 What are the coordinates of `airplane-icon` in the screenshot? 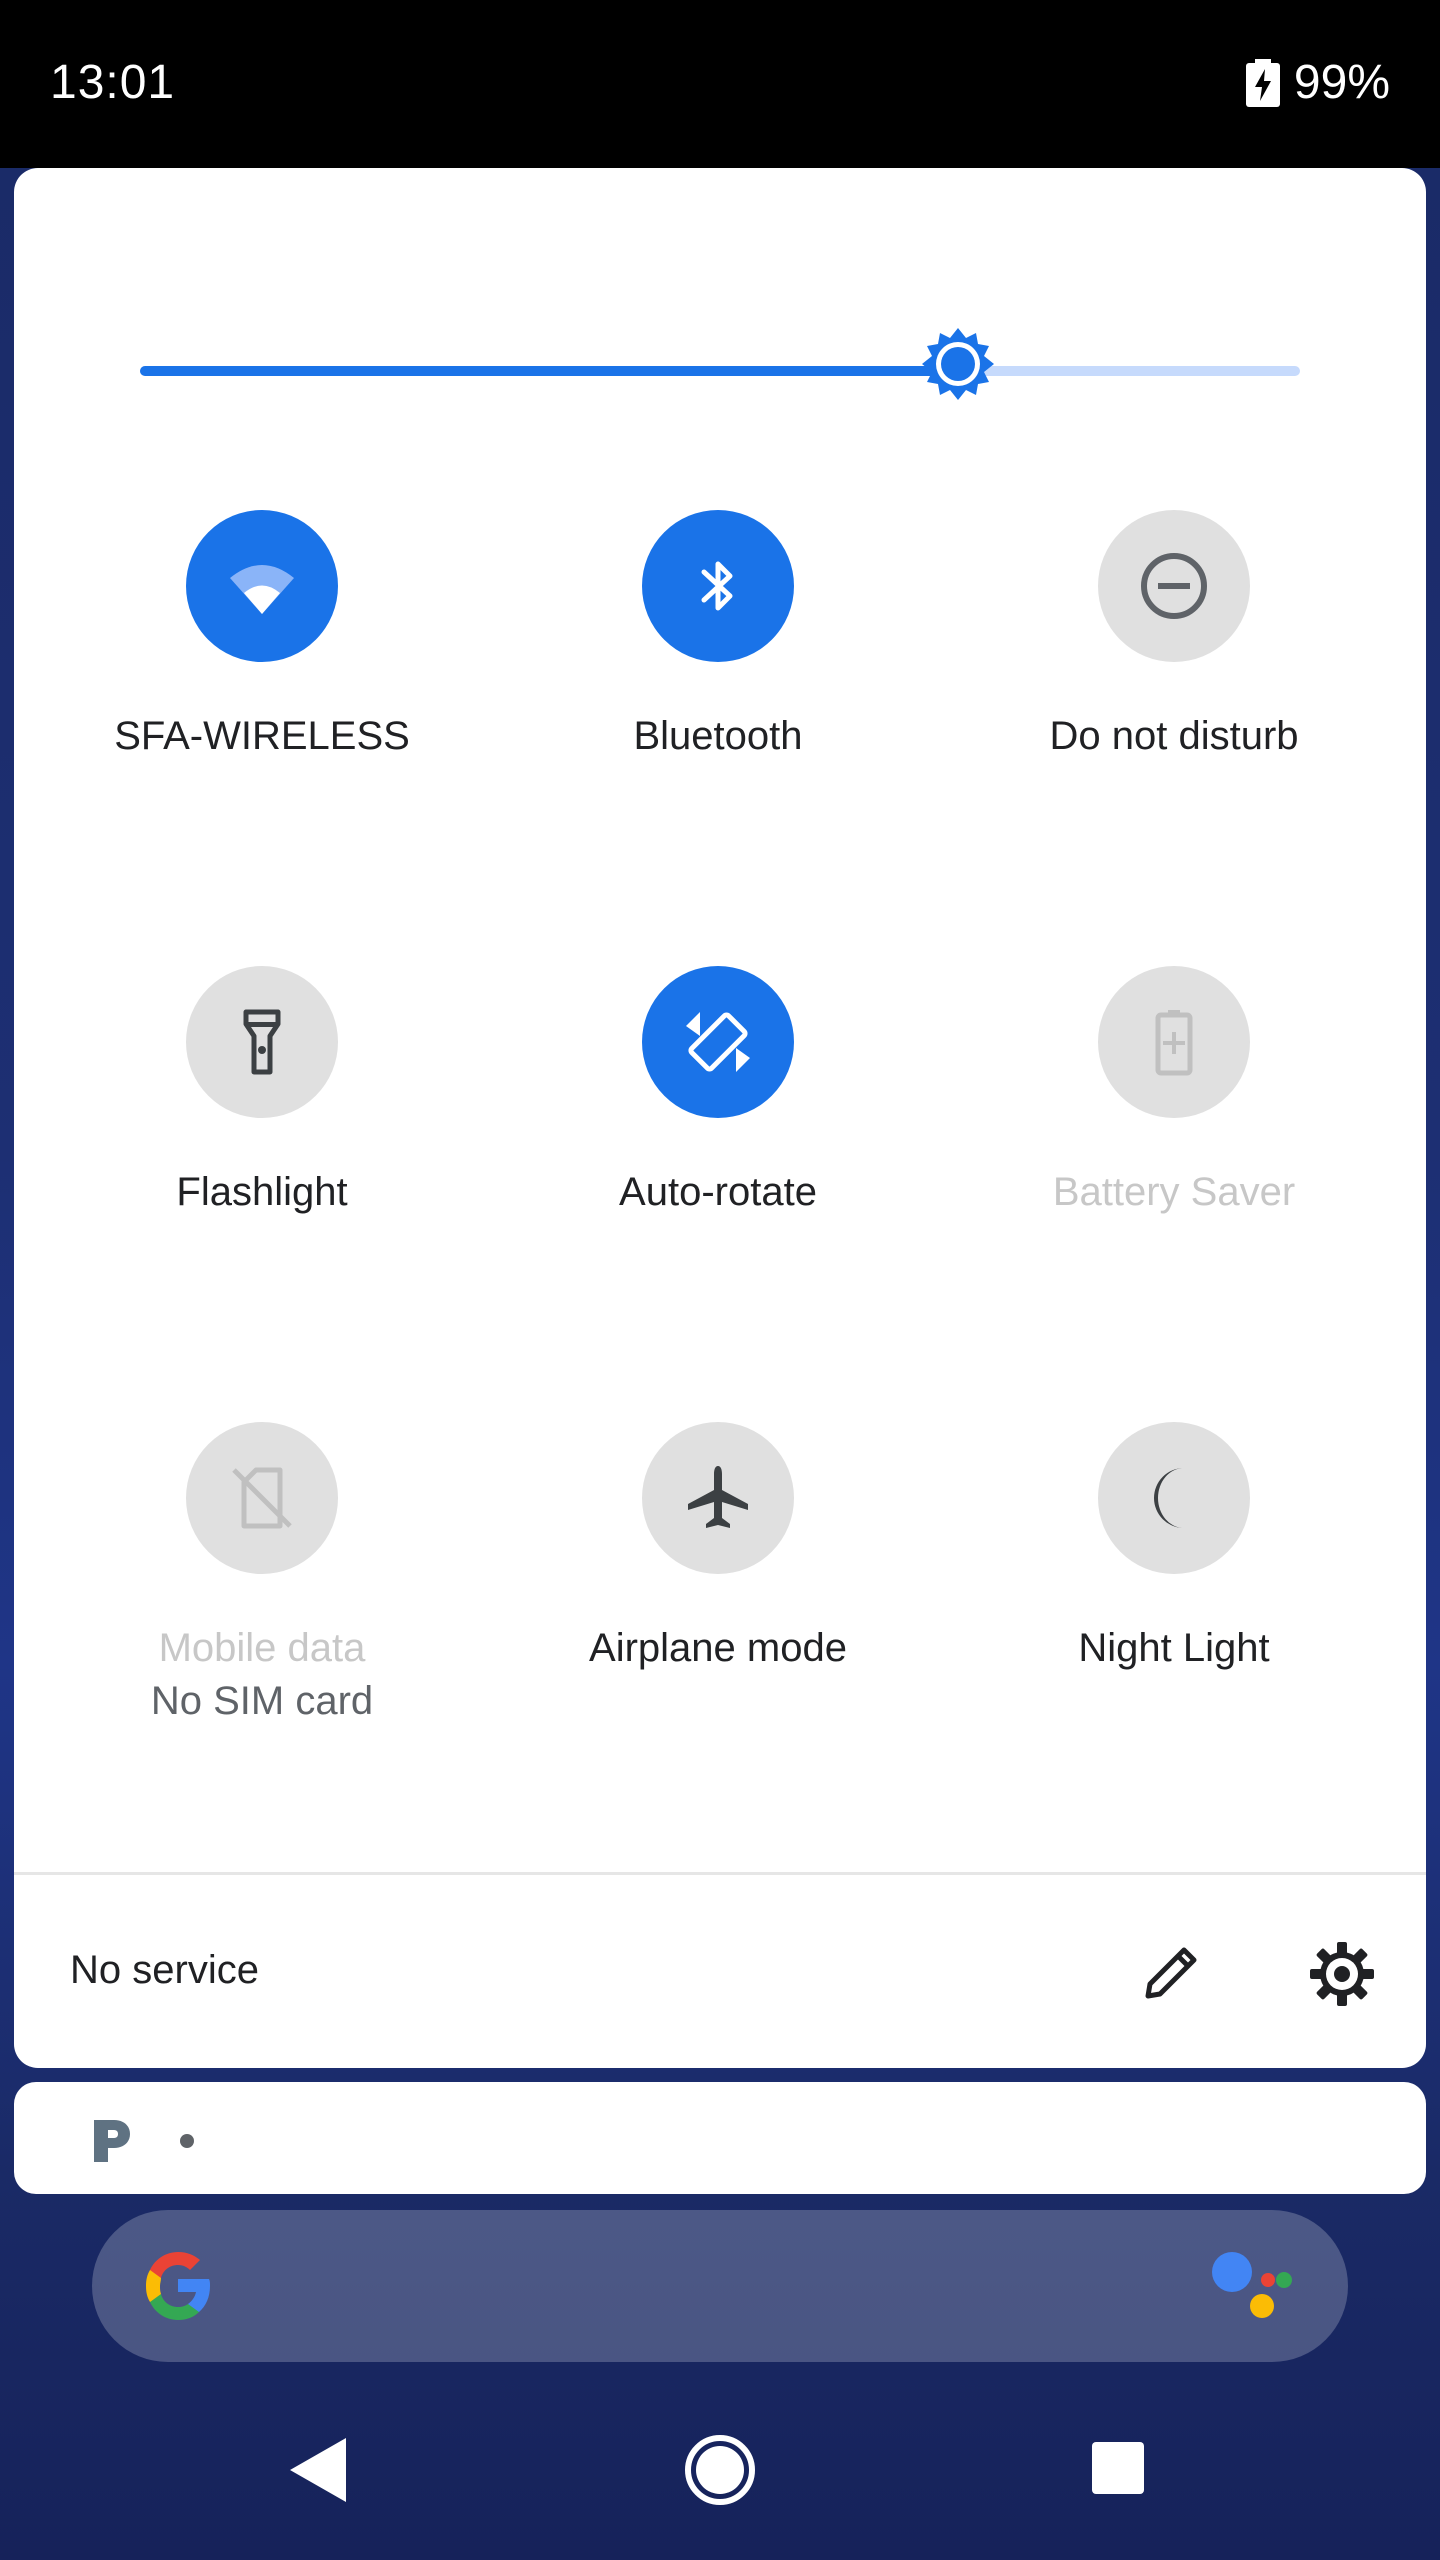 It's located at (718, 1497).